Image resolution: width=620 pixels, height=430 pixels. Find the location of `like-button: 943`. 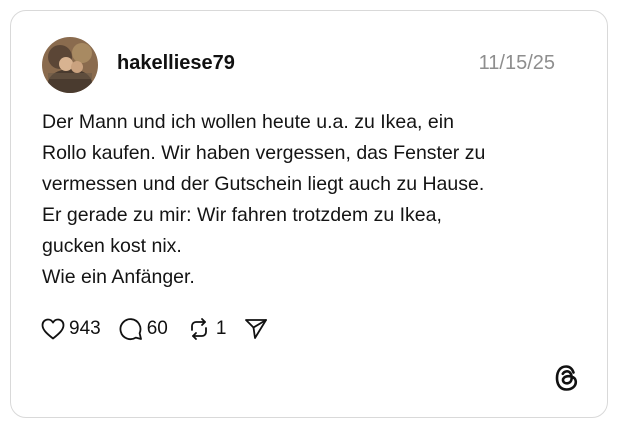

like-button: 943 is located at coordinates (71, 329).